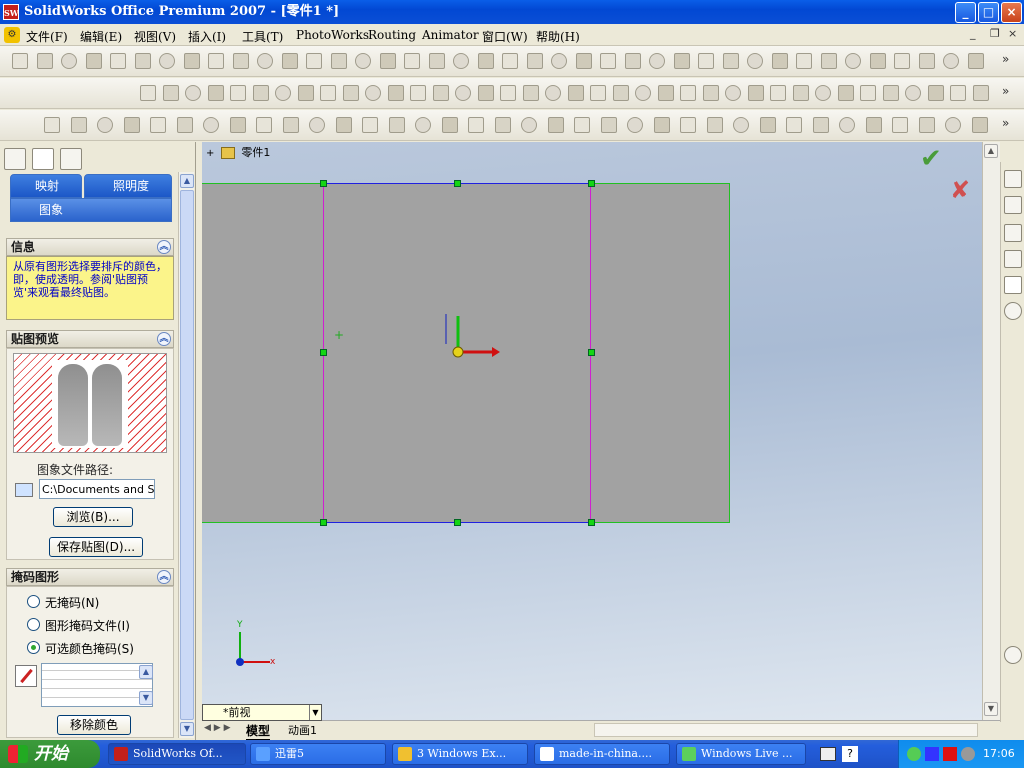 This screenshot has width=1024, height=768. What do you see at coordinates (90, 247) in the screenshot?
I see `info-section-header: 信息 ︽` at bounding box center [90, 247].